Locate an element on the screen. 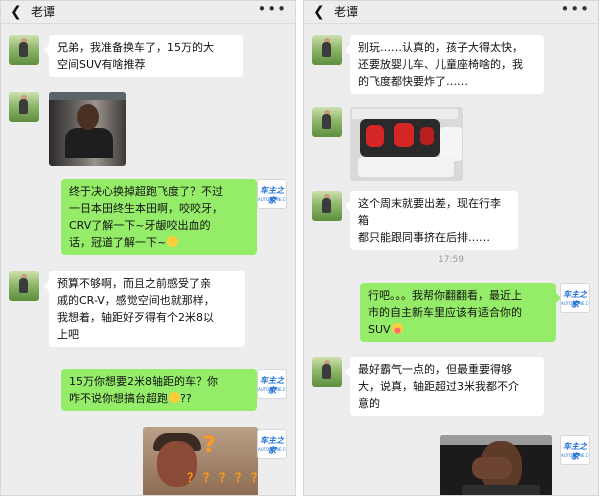  message-bubble-outgoing: 15万你想要2米8轴距的车？你 咋不说你想搞台超跑?? is located at coordinates (161, 390).